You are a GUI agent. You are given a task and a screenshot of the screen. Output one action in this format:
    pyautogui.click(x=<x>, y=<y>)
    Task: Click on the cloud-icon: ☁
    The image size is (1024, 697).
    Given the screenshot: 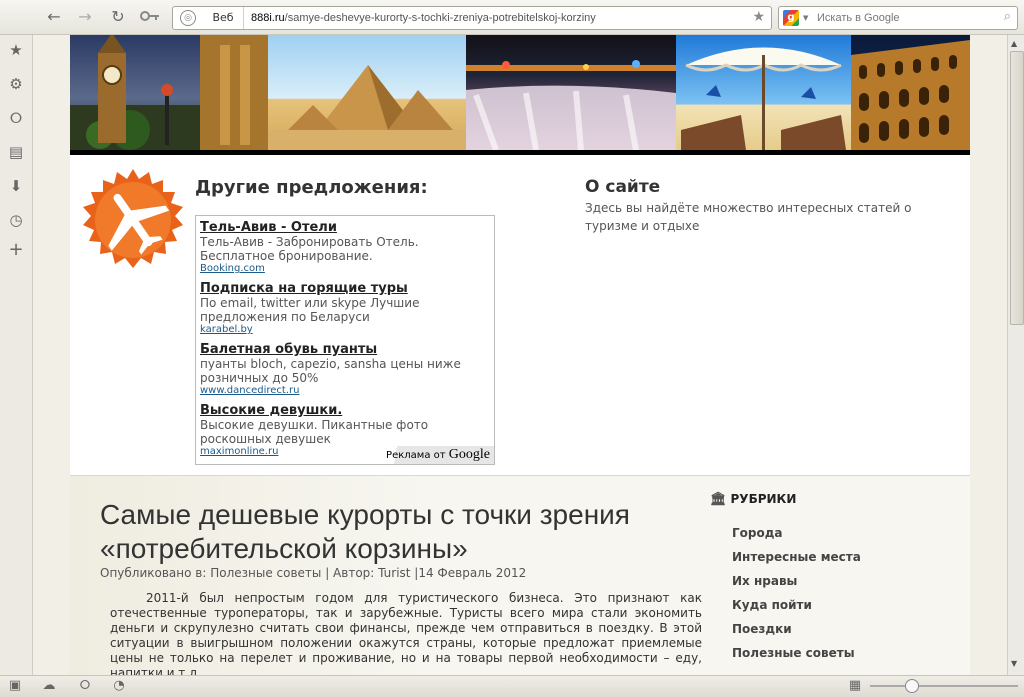 What is the action you would take?
    pyautogui.click(x=49, y=686)
    